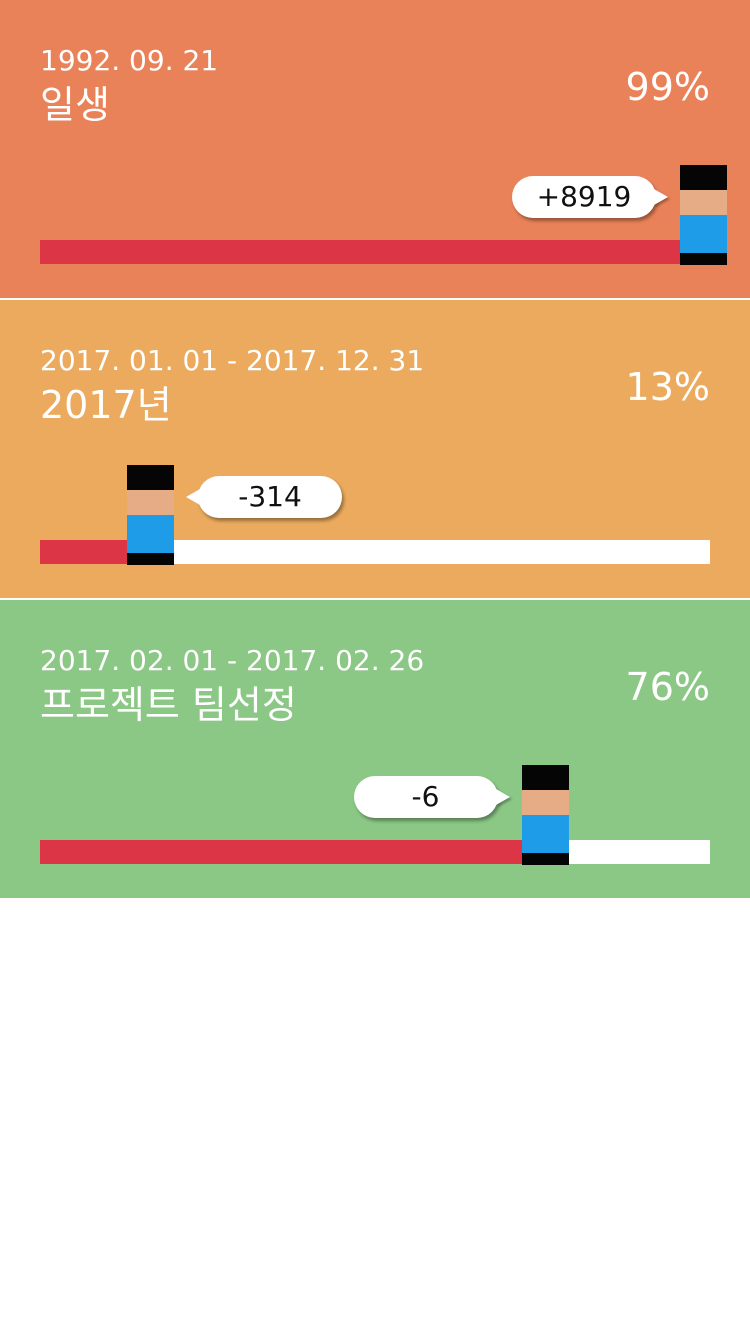 The height and width of the screenshot is (1334, 750). I want to click on card-date-range: 2017. 02. 01 - 2017. 02. 26, so click(232, 660).